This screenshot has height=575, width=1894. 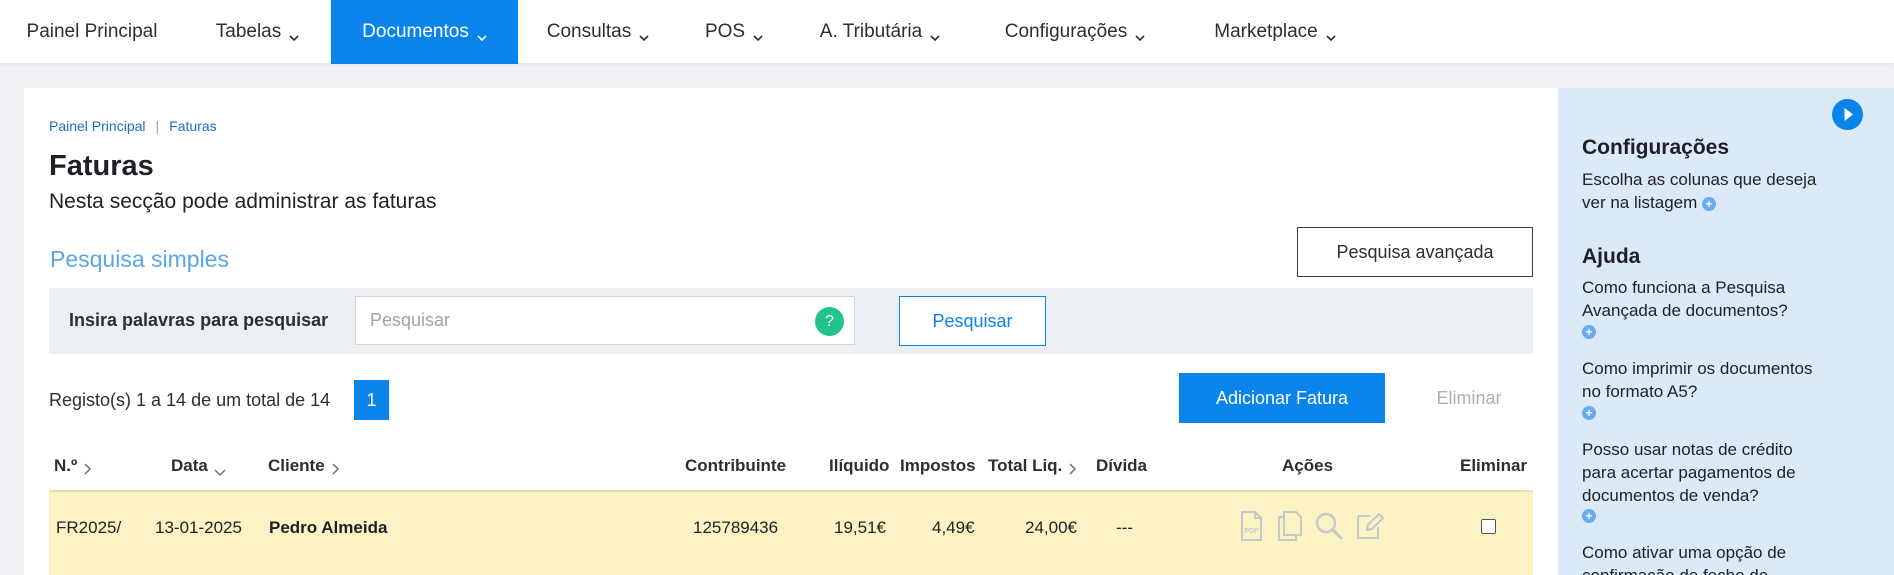 What do you see at coordinates (953, 527) in the screenshot?
I see `cell-impostos: 4,49€` at bounding box center [953, 527].